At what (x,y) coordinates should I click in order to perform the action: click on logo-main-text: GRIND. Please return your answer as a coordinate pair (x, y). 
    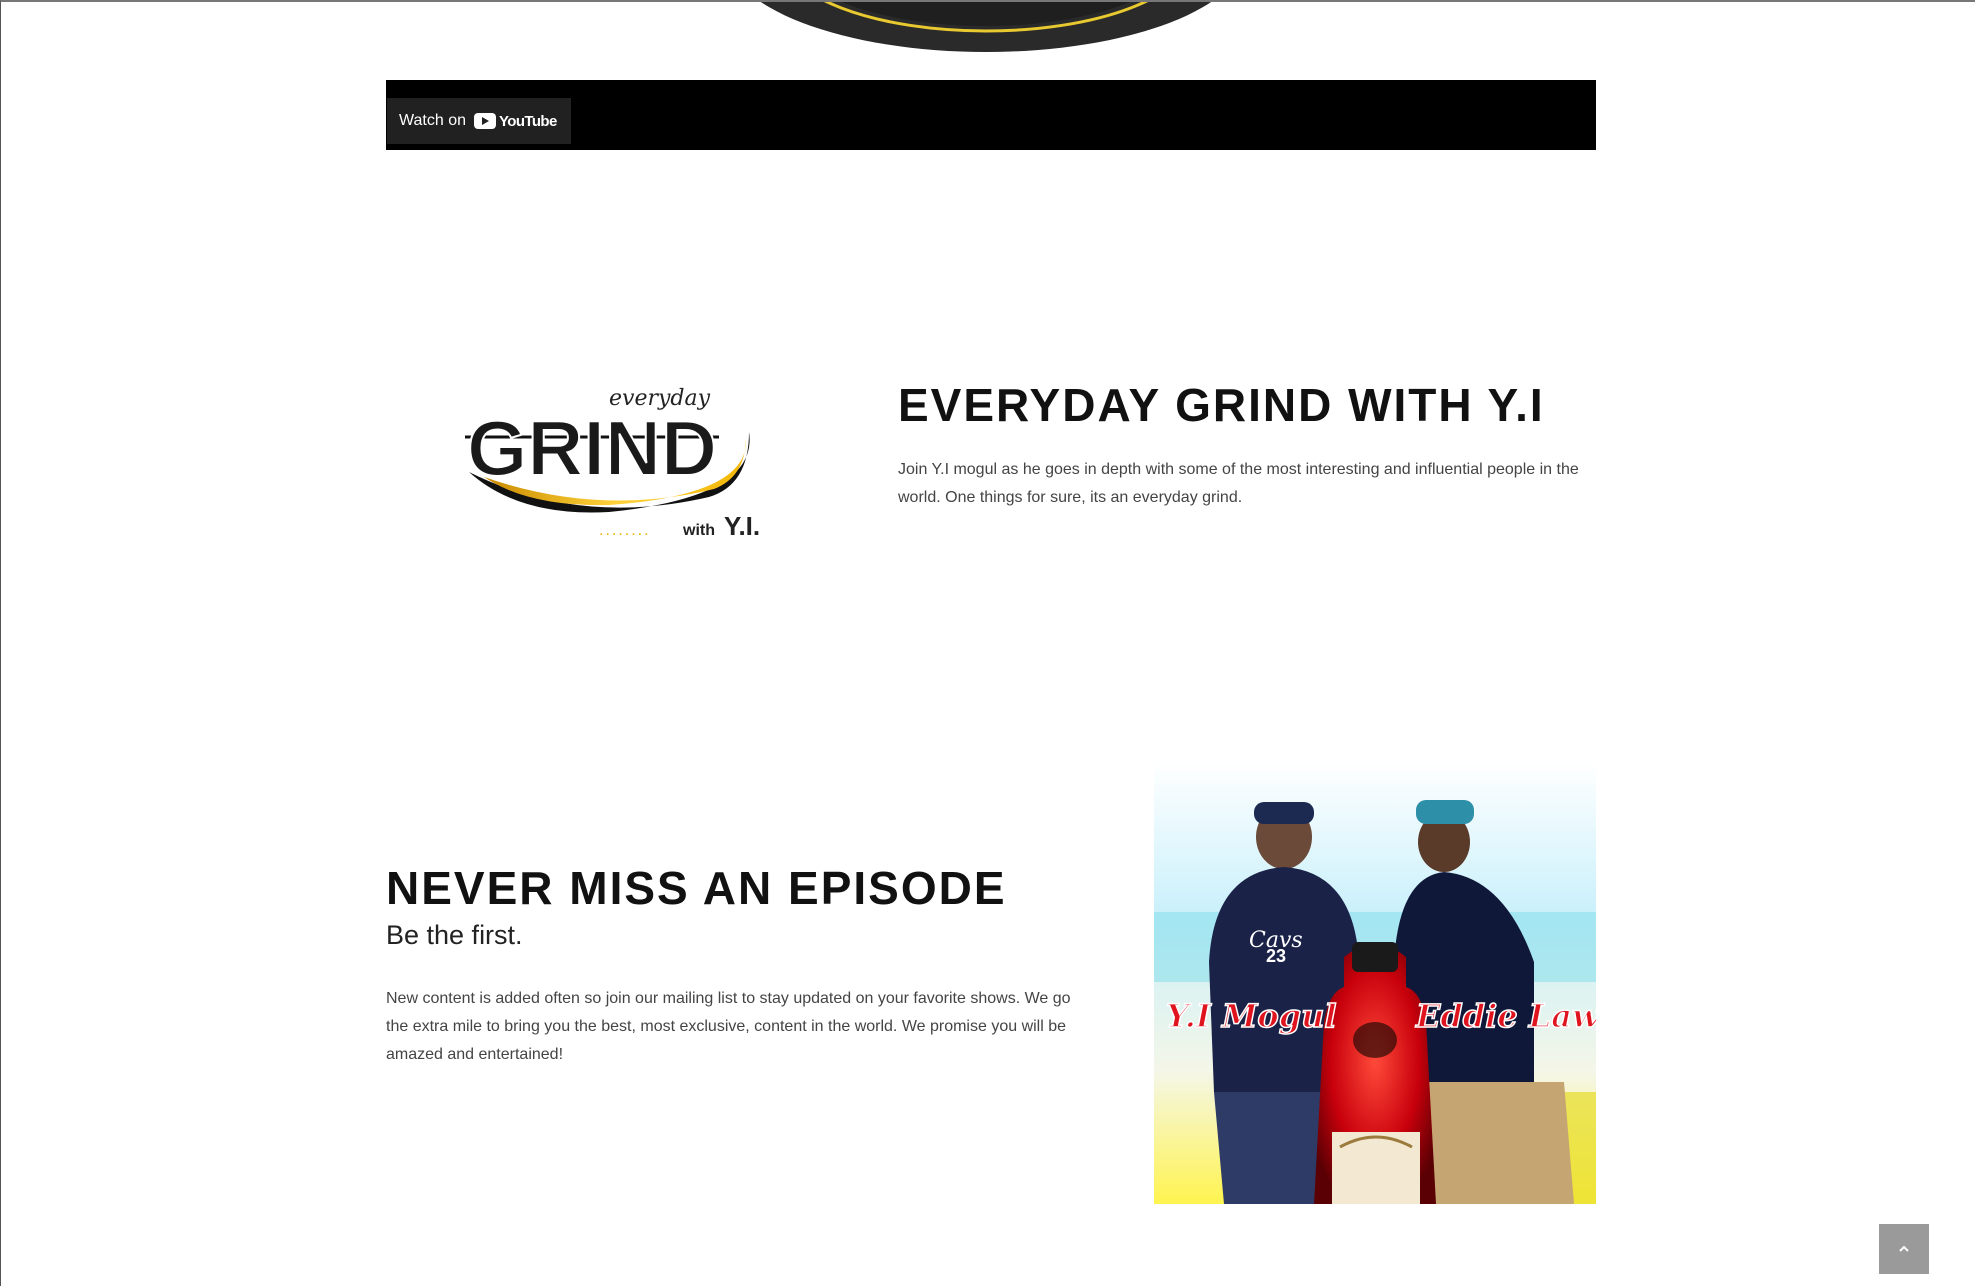
    Looking at the image, I should click on (592, 448).